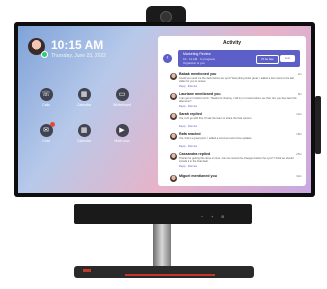 Image resolution: width=327 pixels, height=289 pixels. I want to click on volume-up-icon: +, so click(212, 216).